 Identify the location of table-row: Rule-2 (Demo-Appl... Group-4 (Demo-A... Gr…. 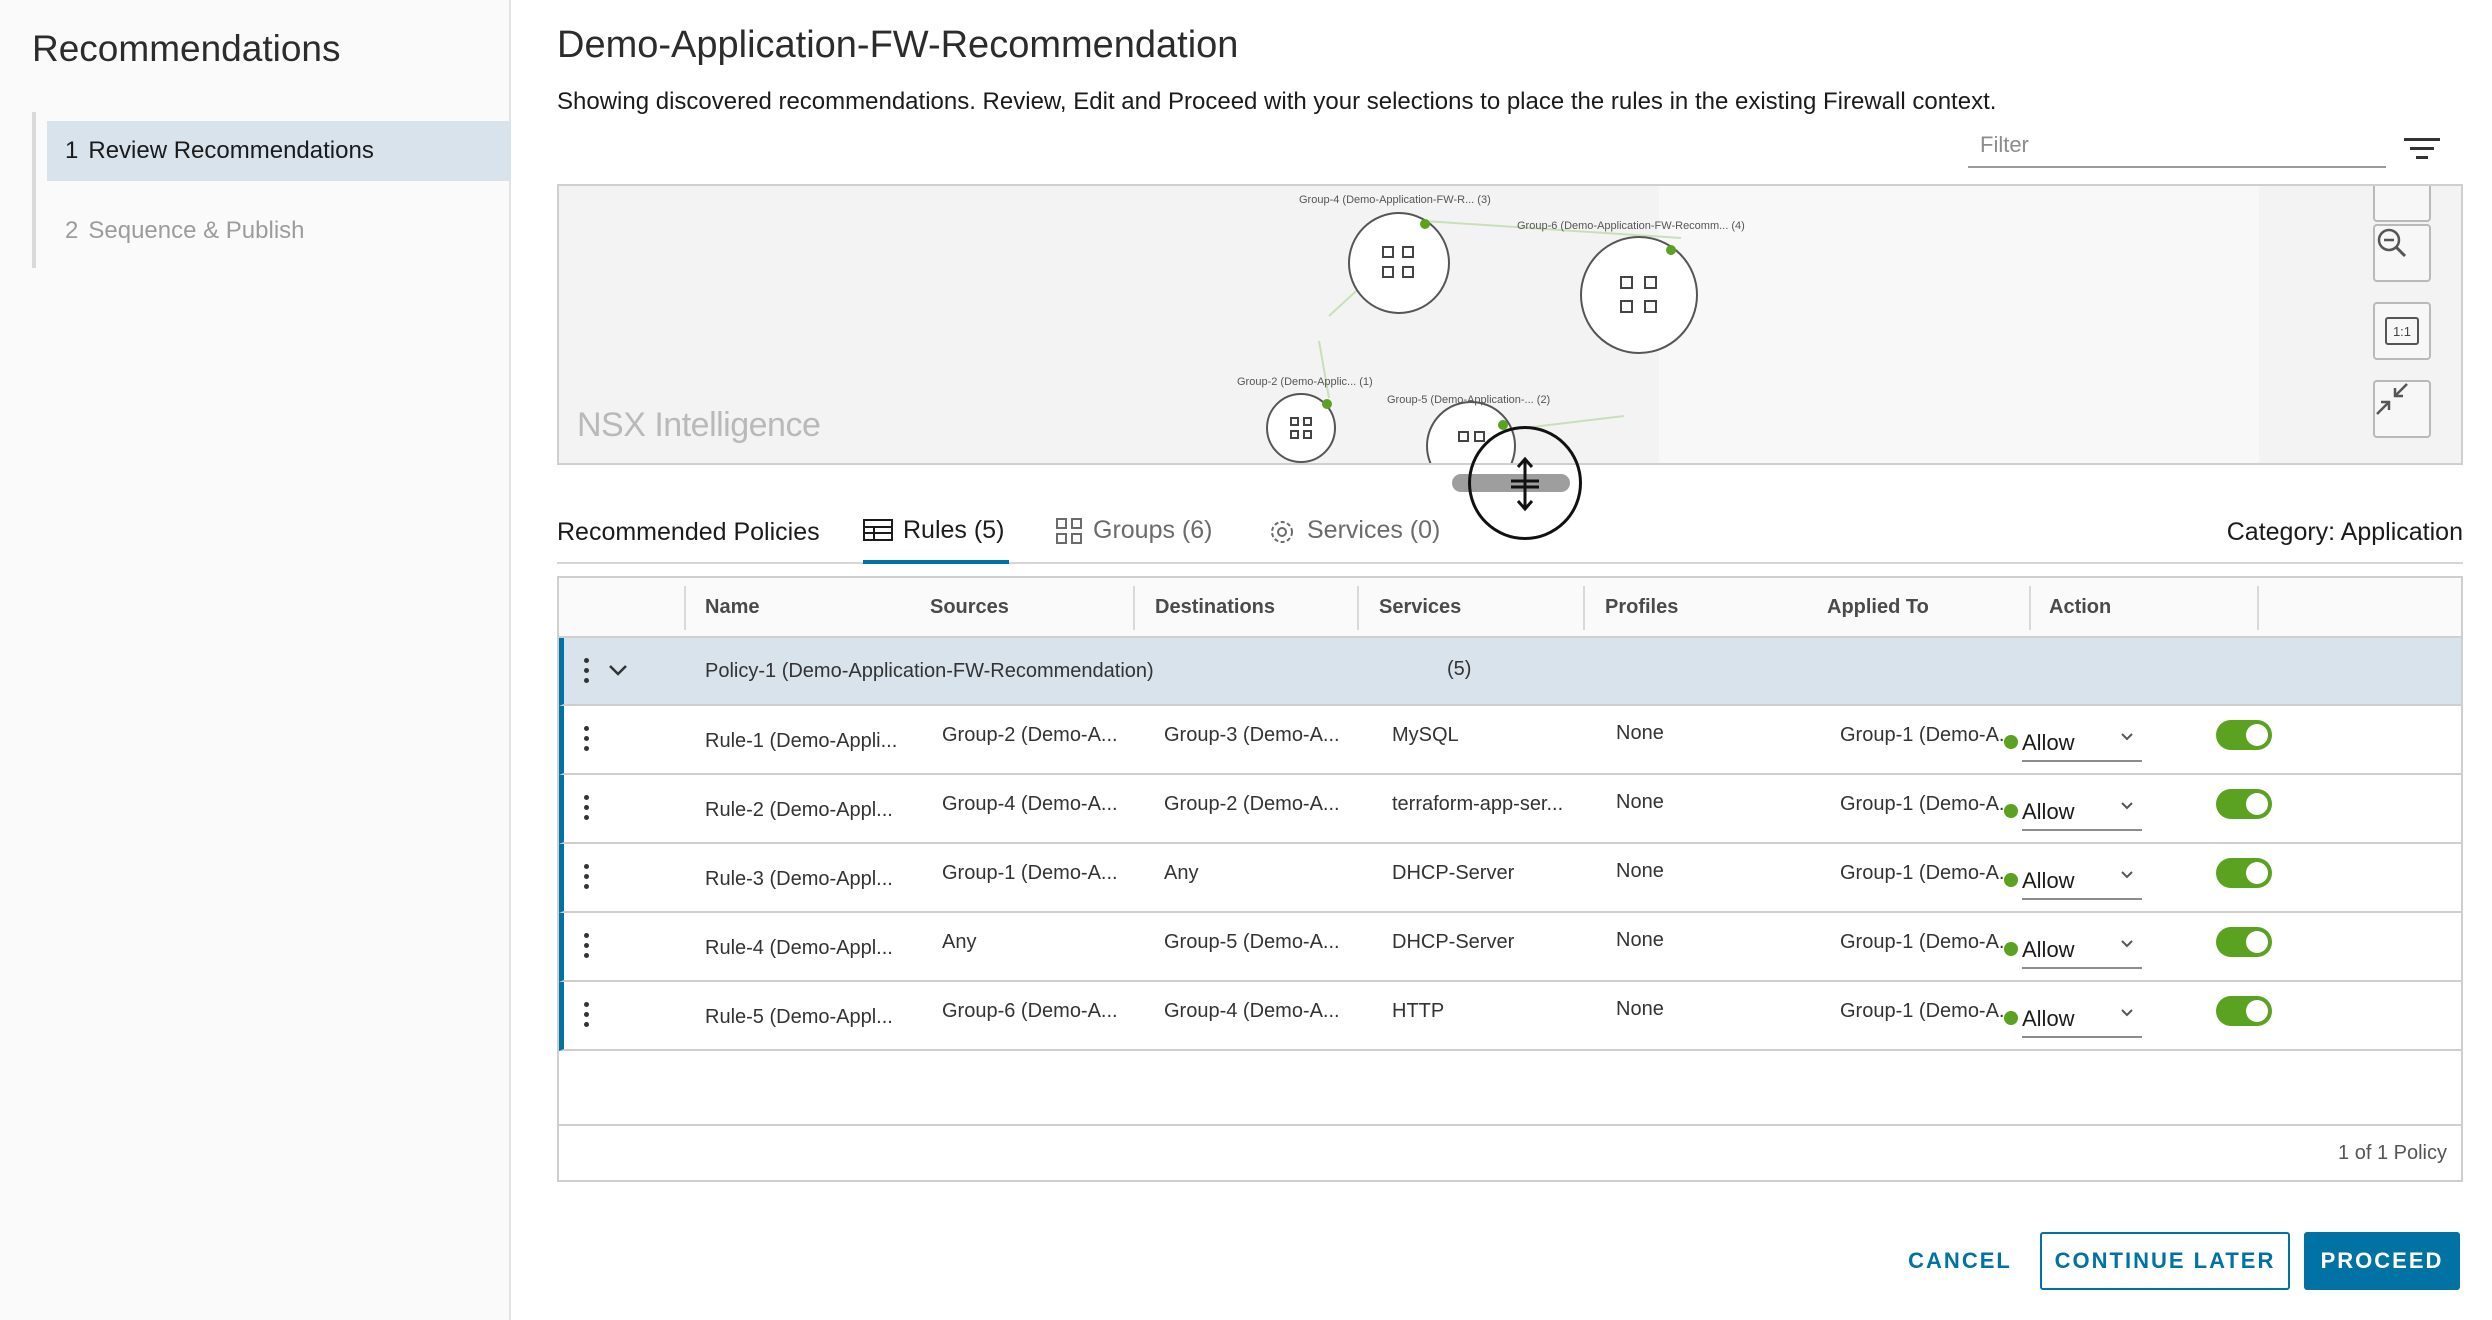
(1510, 809).